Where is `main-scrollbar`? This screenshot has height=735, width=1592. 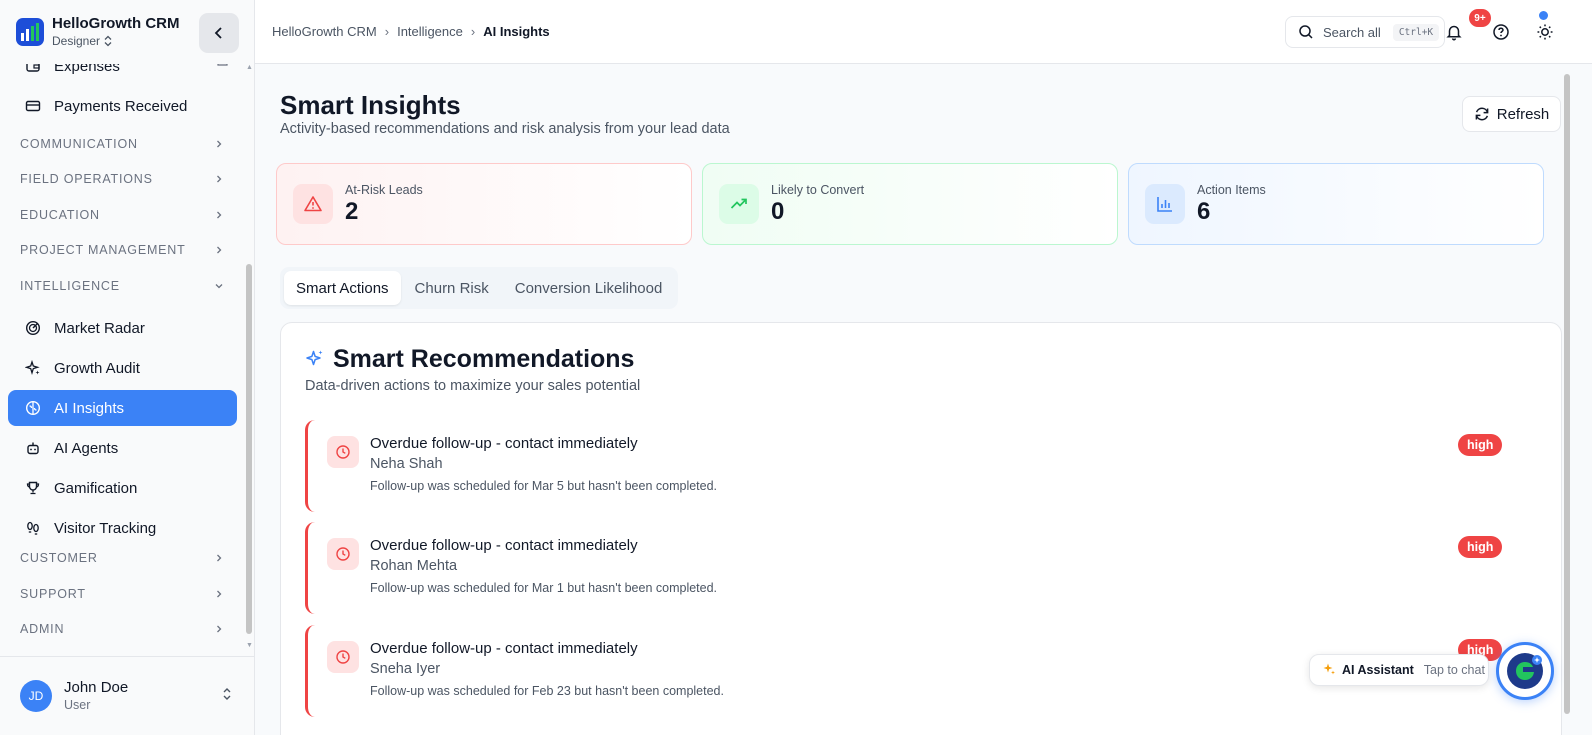 main-scrollbar is located at coordinates (1567, 399).